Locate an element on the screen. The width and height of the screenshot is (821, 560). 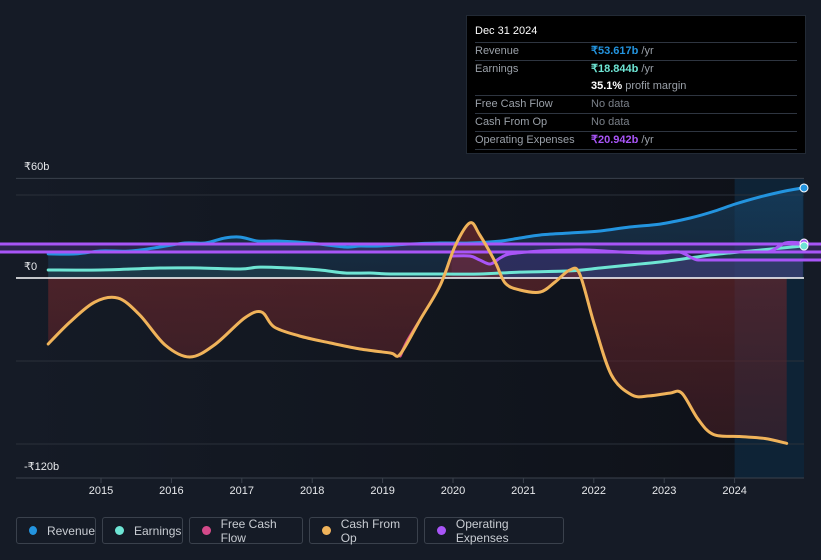
legend-item-free-cash-flow: Free Cash Flow is located at coordinates (246, 530).